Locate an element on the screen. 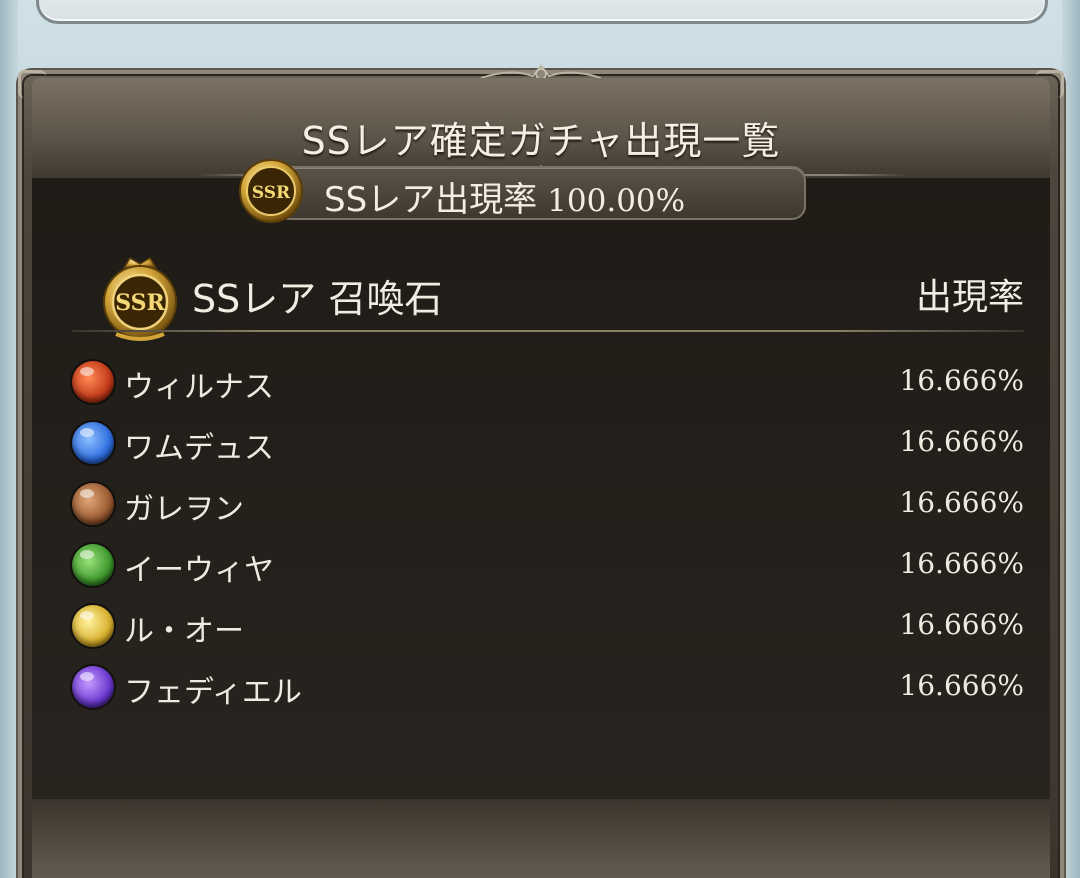 The width and height of the screenshot is (1080, 878). item-name: イーウィヤ is located at coordinates (199, 570).